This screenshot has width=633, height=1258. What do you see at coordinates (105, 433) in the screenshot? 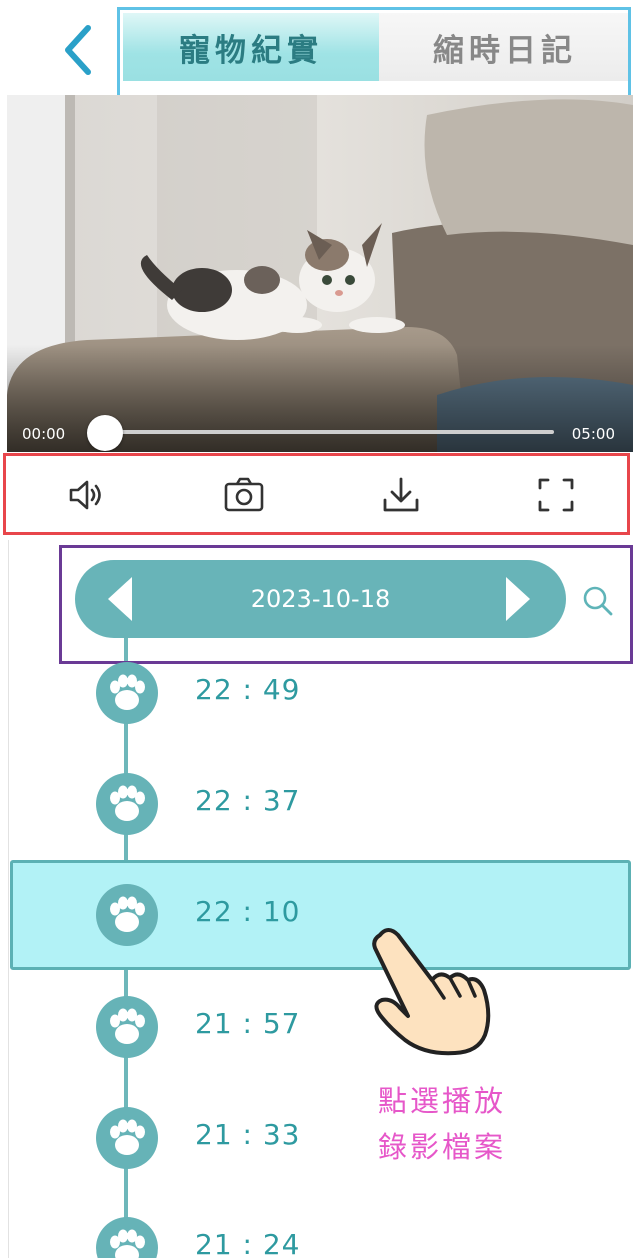
I see `progress-knob` at bounding box center [105, 433].